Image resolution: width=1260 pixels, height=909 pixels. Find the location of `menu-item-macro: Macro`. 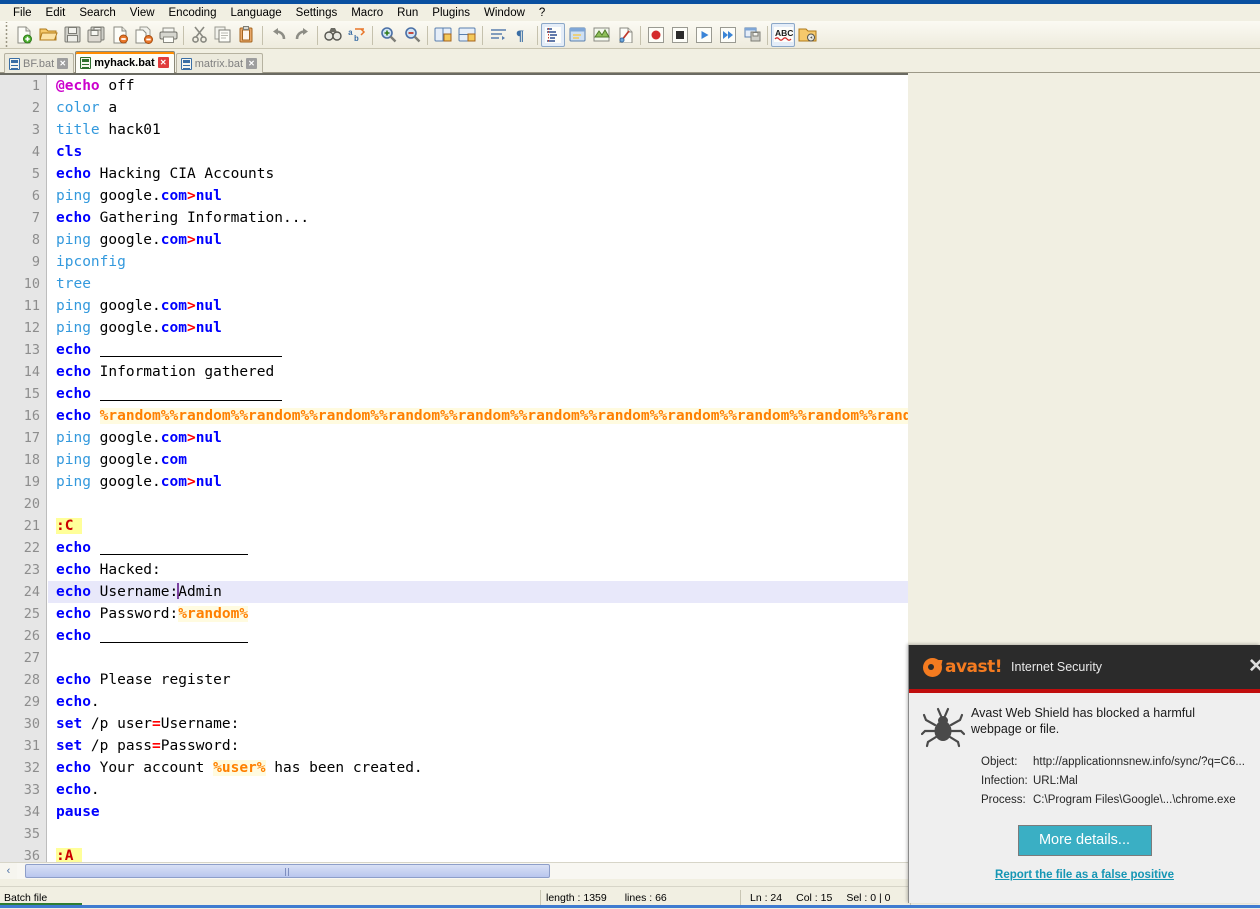

menu-item-macro: Macro is located at coordinates (367, 13).